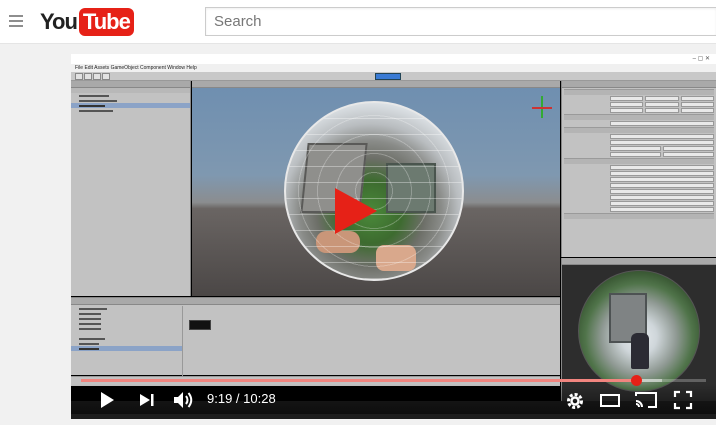 This screenshot has height=425, width=716. I want to click on time-display: 9:19 / 10:28, so click(241, 398).